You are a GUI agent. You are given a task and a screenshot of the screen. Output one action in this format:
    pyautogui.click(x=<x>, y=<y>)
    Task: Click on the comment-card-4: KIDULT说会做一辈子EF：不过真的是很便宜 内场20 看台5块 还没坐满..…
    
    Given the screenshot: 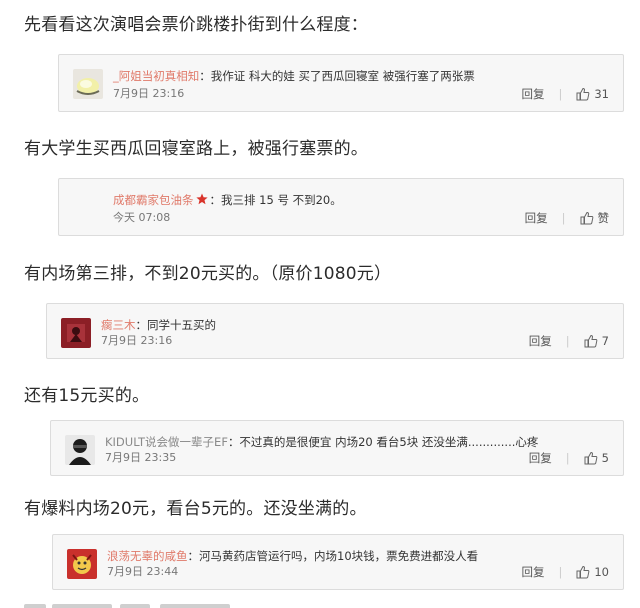 What is the action you would take?
    pyautogui.click(x=337, y=448)
    